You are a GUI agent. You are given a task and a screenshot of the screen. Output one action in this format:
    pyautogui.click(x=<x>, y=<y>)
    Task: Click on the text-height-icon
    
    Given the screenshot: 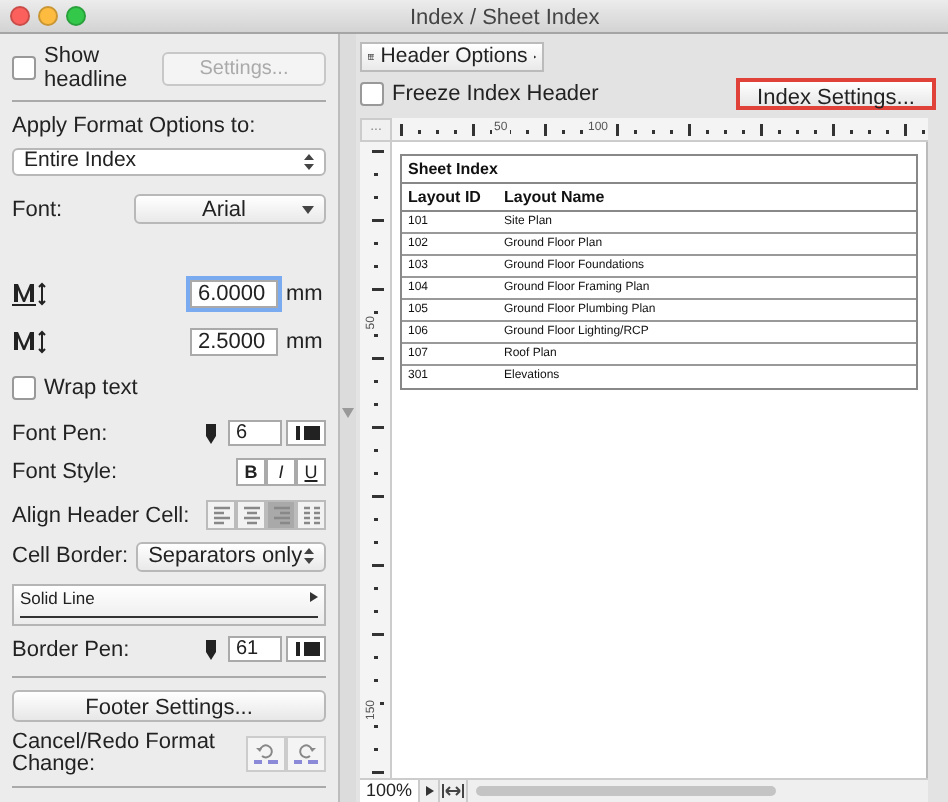 What is the action you would take?
    pyautogui.click(x=32, y=341)
    